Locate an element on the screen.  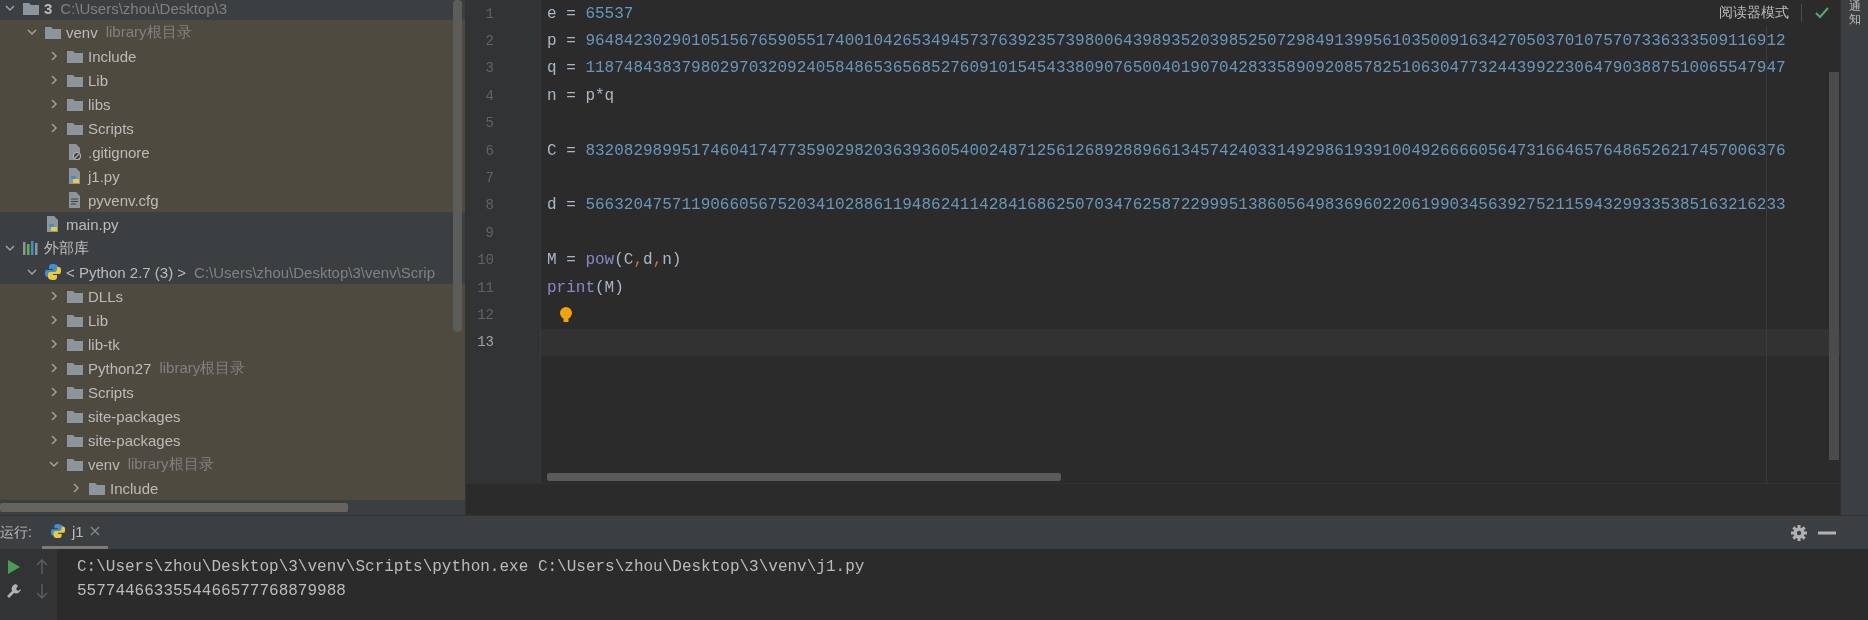
tree-row: Python27 library根目录 is located at coordinates (232, 368).